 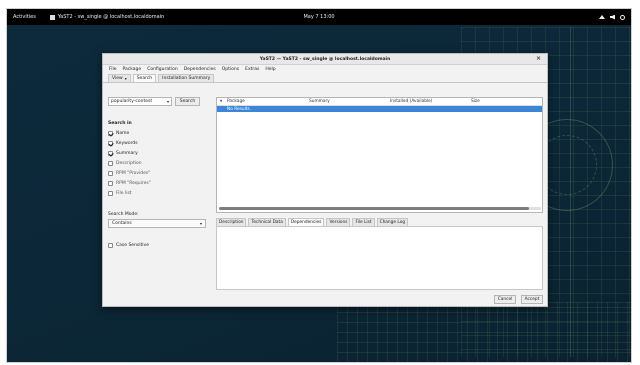 I want to click on checkbox-label: Keywords, so click(x=127, y=143).